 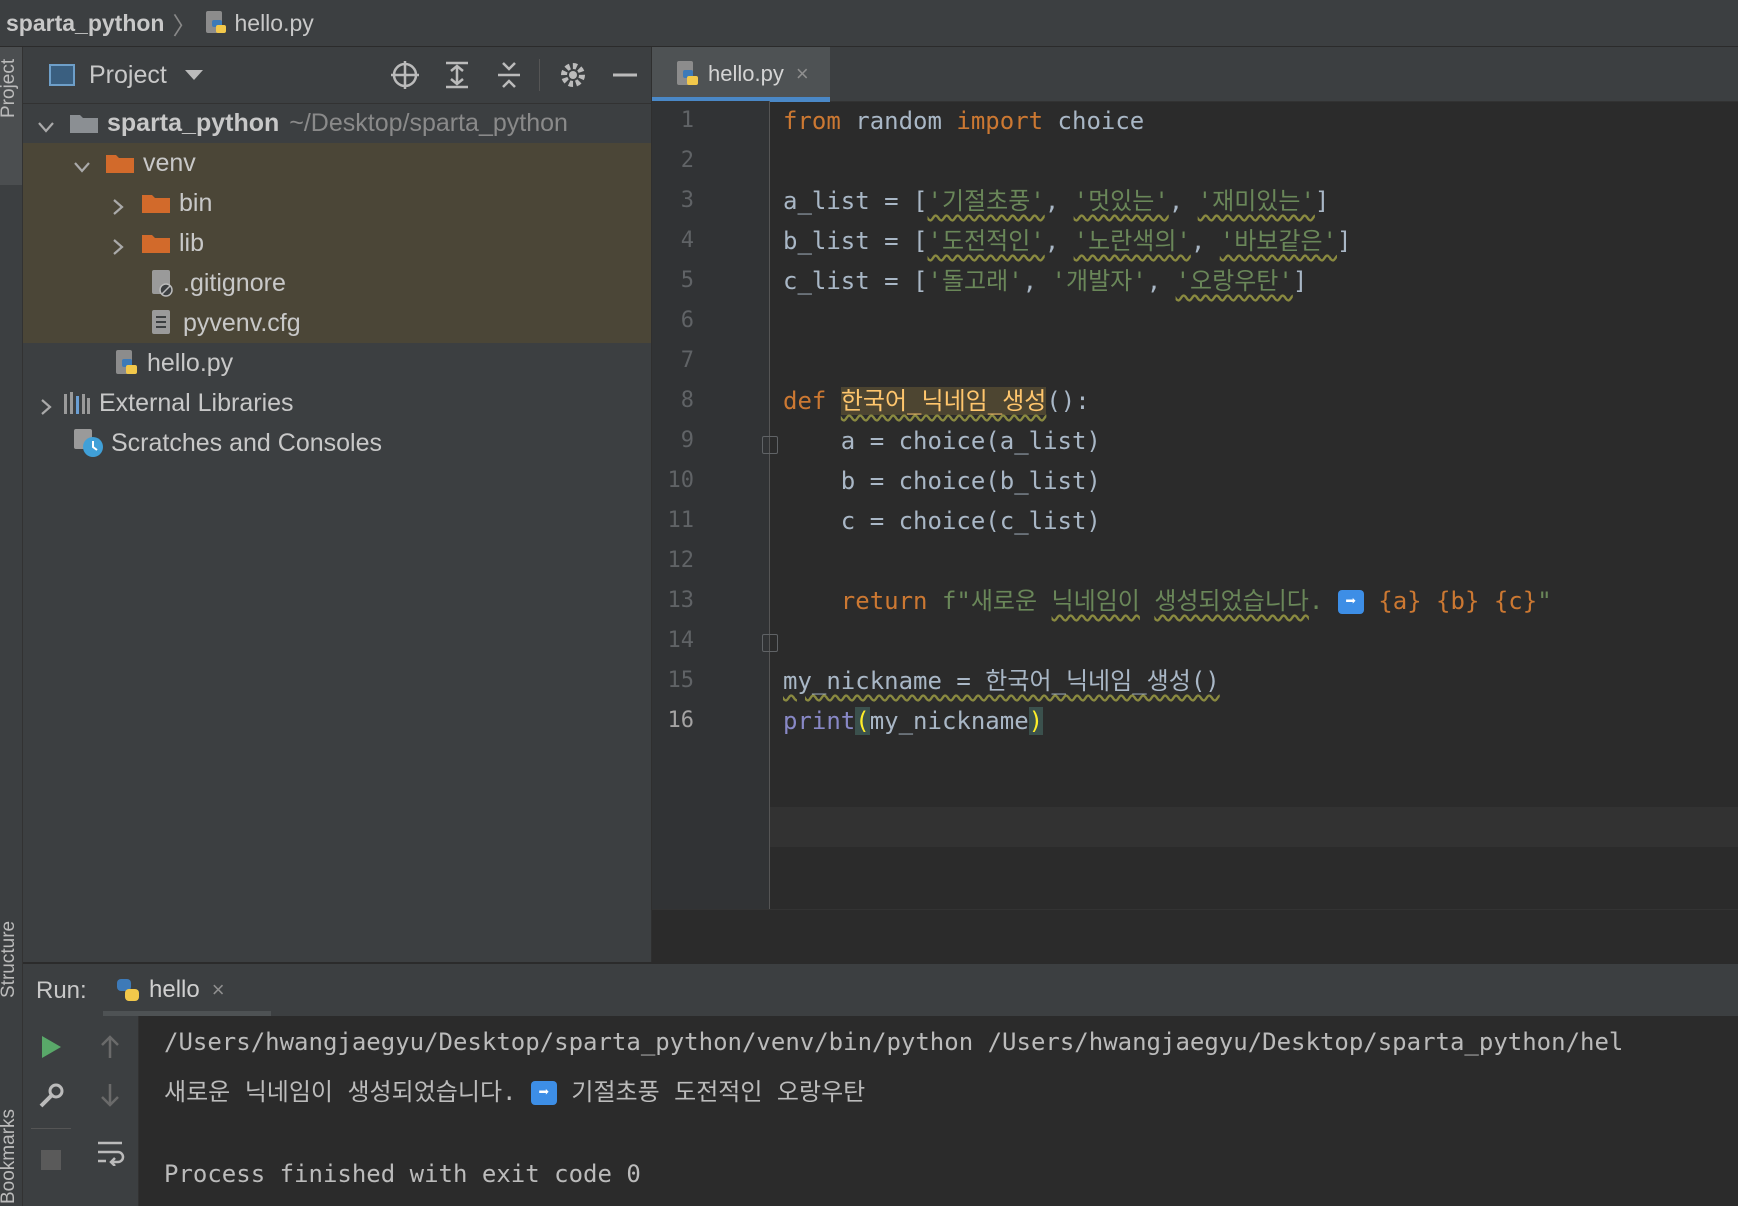 What do you see at coordinates (681, 480) in the screenshot?
I see `line-number: 10` at bounding box center [681, 480].